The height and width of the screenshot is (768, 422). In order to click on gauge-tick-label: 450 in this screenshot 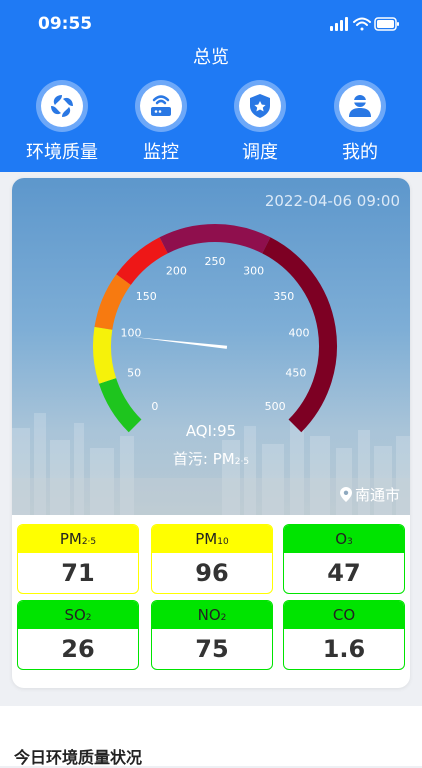, I will do `click(295, 372)`.